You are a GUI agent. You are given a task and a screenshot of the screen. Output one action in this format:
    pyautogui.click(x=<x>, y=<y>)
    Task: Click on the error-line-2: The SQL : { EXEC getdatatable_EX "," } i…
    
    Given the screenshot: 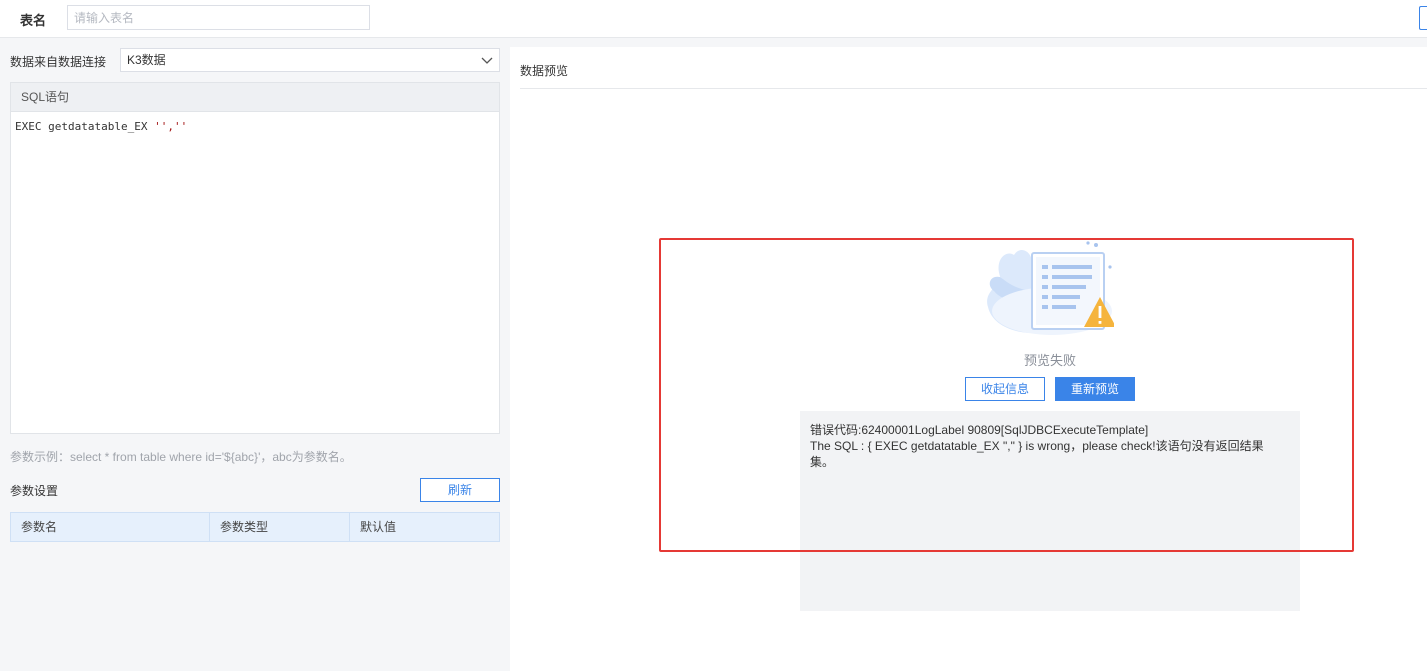 What is the action you would take?
    pyautogui.click(x=1037, y=446)
    